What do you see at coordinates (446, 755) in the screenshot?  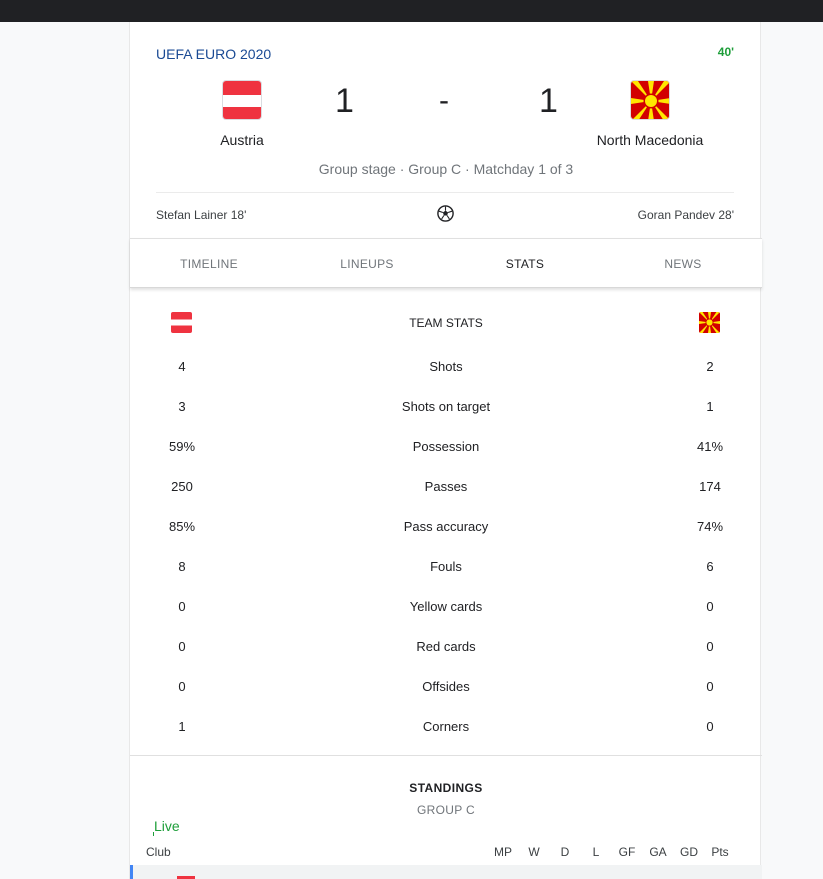 I see `stats-divider` at bounding box center [446, 755].